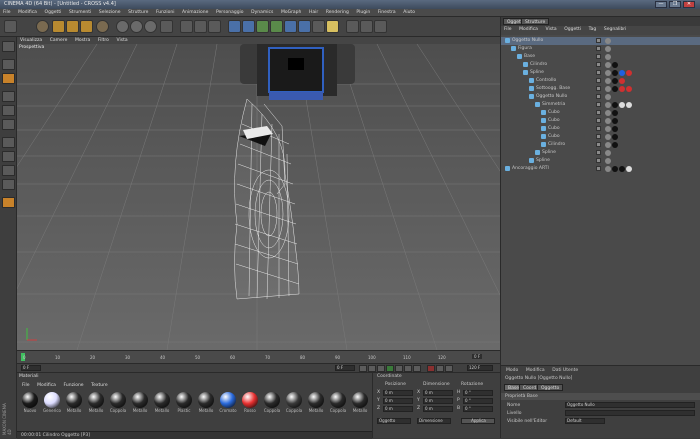  What do you see at coordinates (291, 12) in the screenshot?
I see `menu-mograph: MoGraph` at bounding box center [291, 12].